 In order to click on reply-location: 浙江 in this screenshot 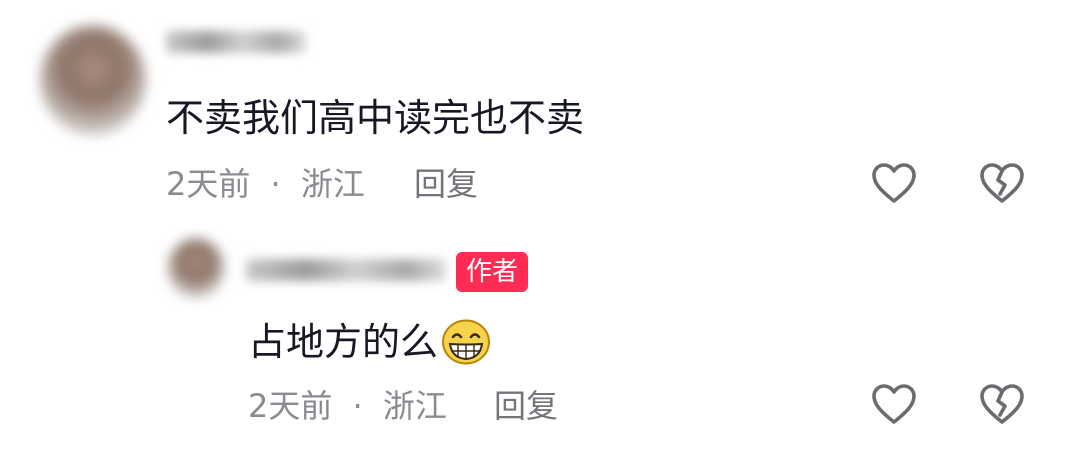, I will do `click(414, 406)`.